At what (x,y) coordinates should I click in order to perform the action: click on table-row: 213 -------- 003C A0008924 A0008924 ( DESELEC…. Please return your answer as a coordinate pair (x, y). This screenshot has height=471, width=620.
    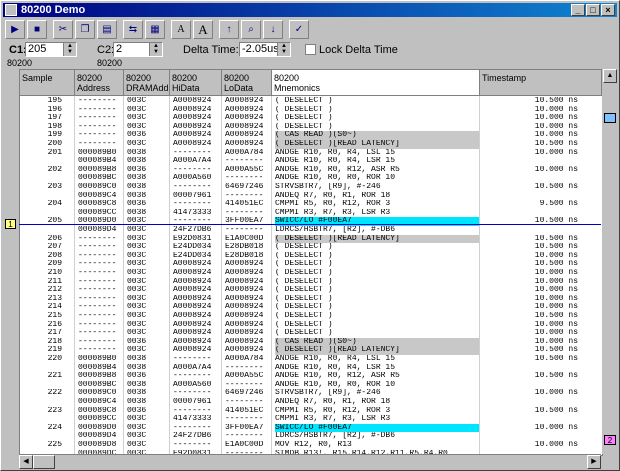
    Looking at the image, I should click on (311, 299).